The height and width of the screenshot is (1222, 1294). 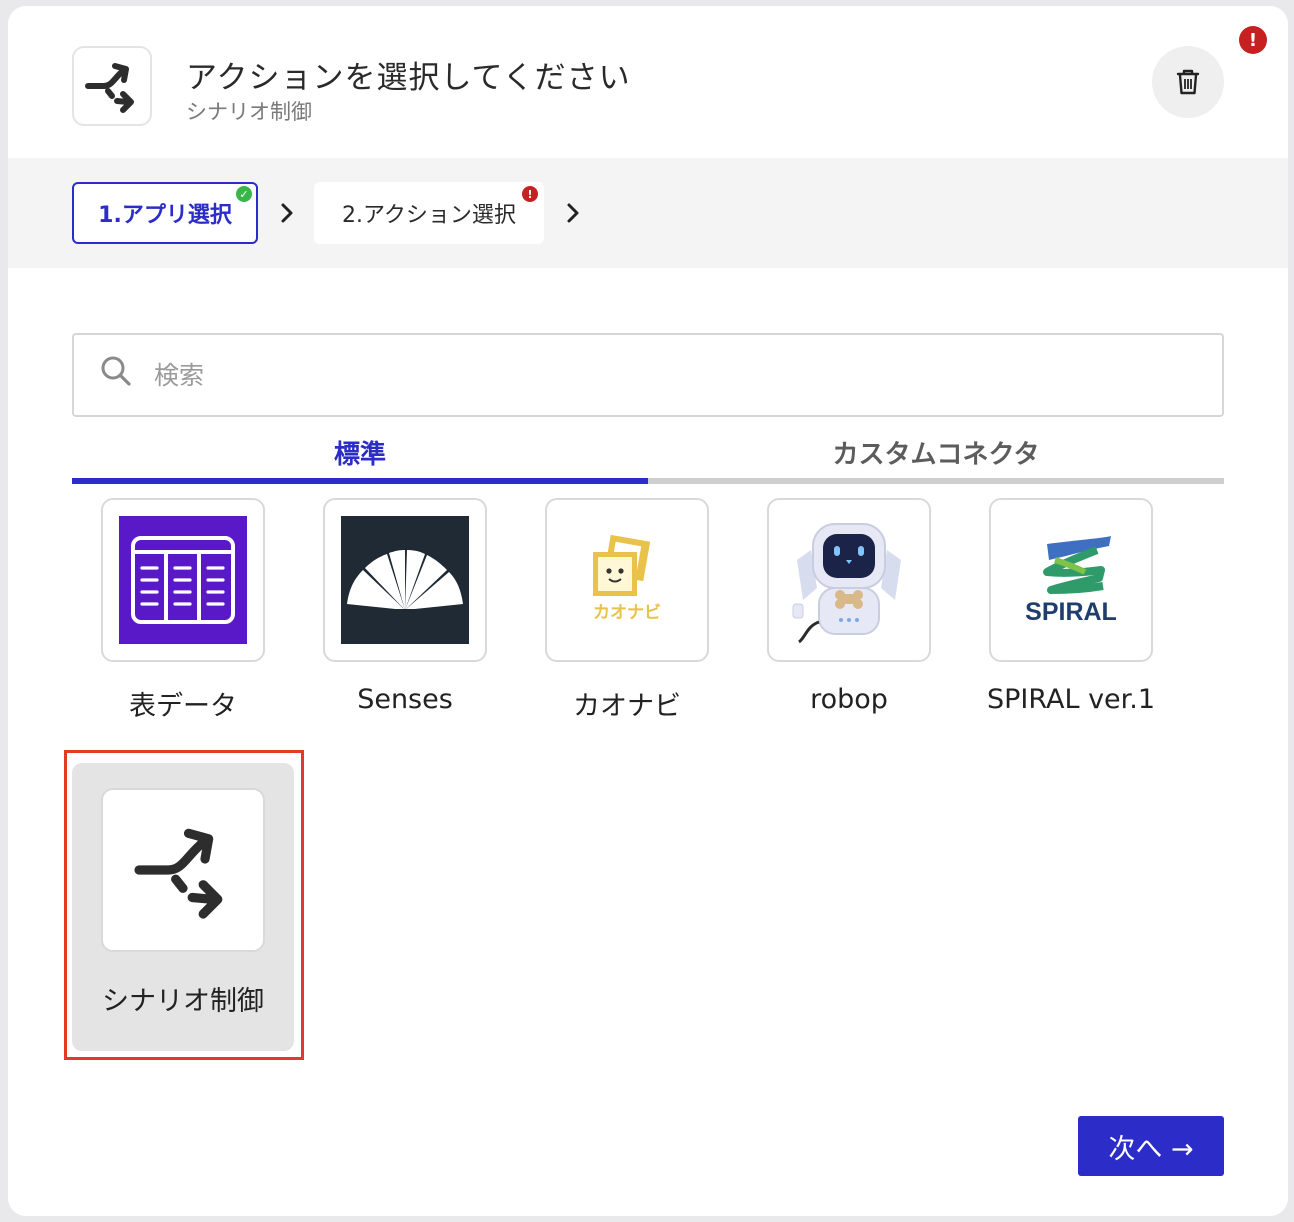 I want to click on trash-icon, so click(x=1188, y=82).